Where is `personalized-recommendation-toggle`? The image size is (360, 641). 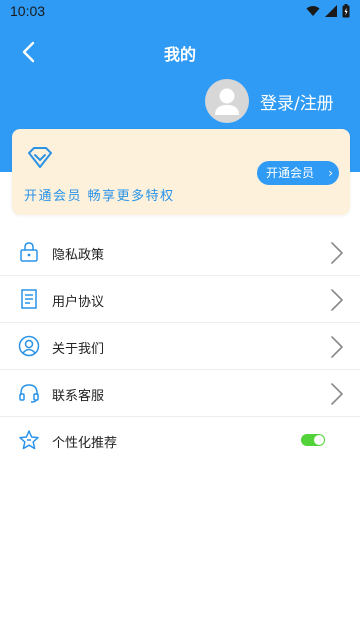 personalized-recommendation-toggle is located at coordinates (313, 440).